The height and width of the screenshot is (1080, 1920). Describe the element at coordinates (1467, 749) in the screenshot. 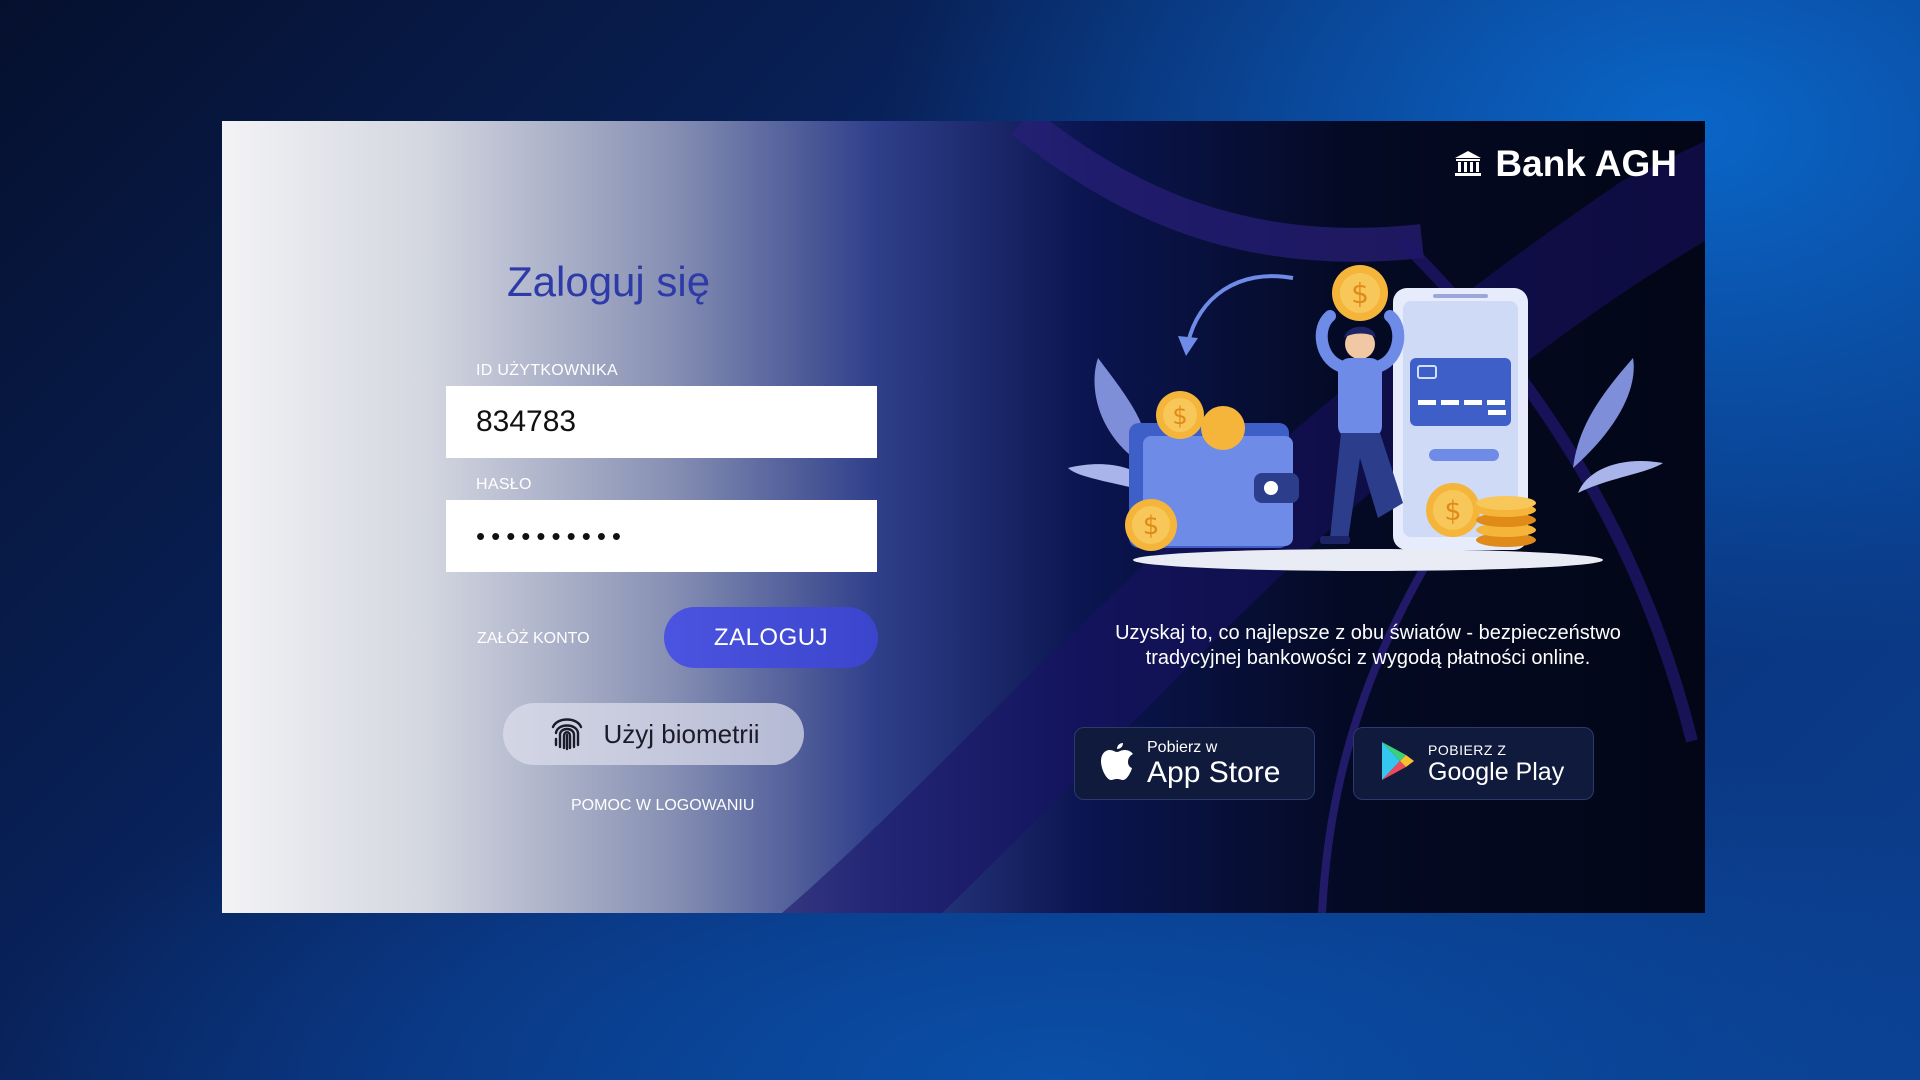

I see `google-play-small-label: POBIERZ Z` at that location.